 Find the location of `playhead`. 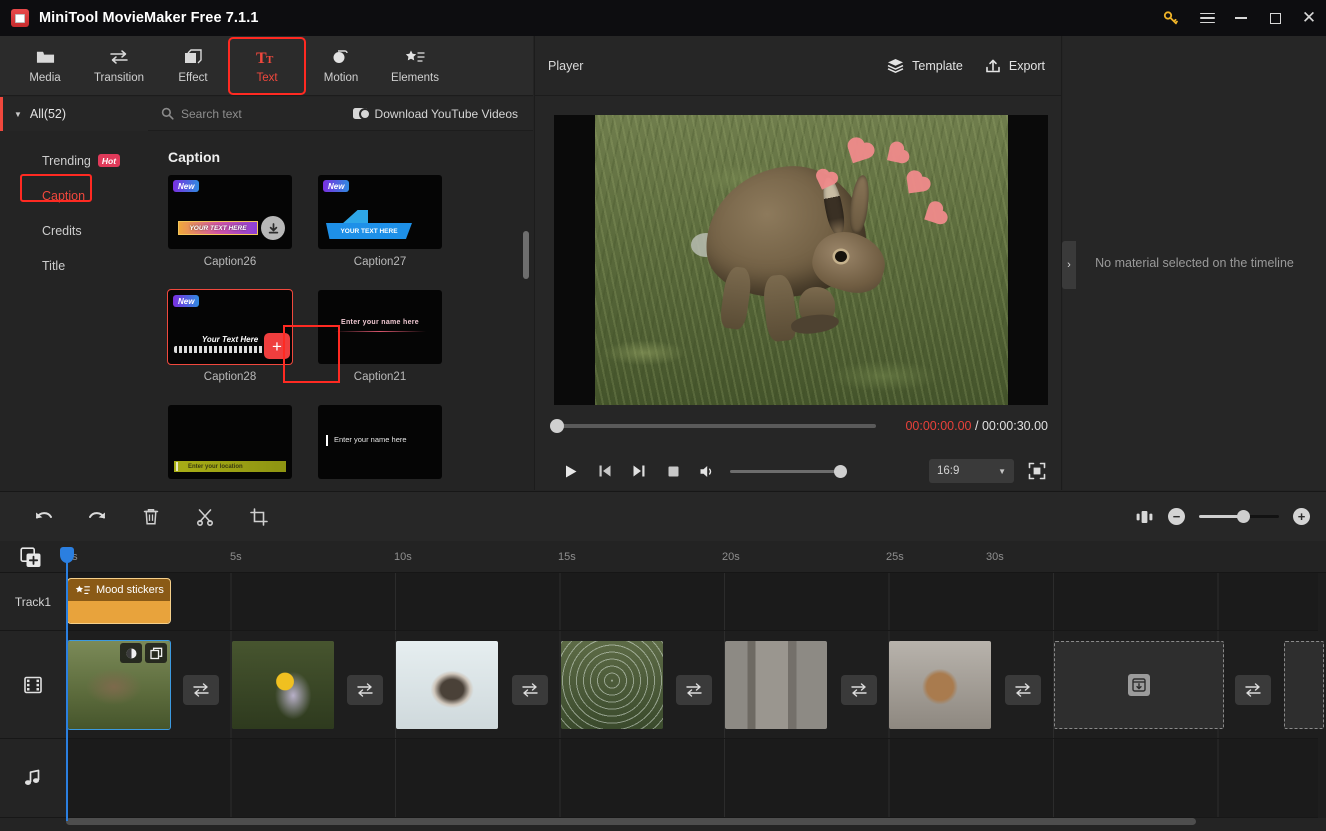

playhead is located at coordinates (67, 684).